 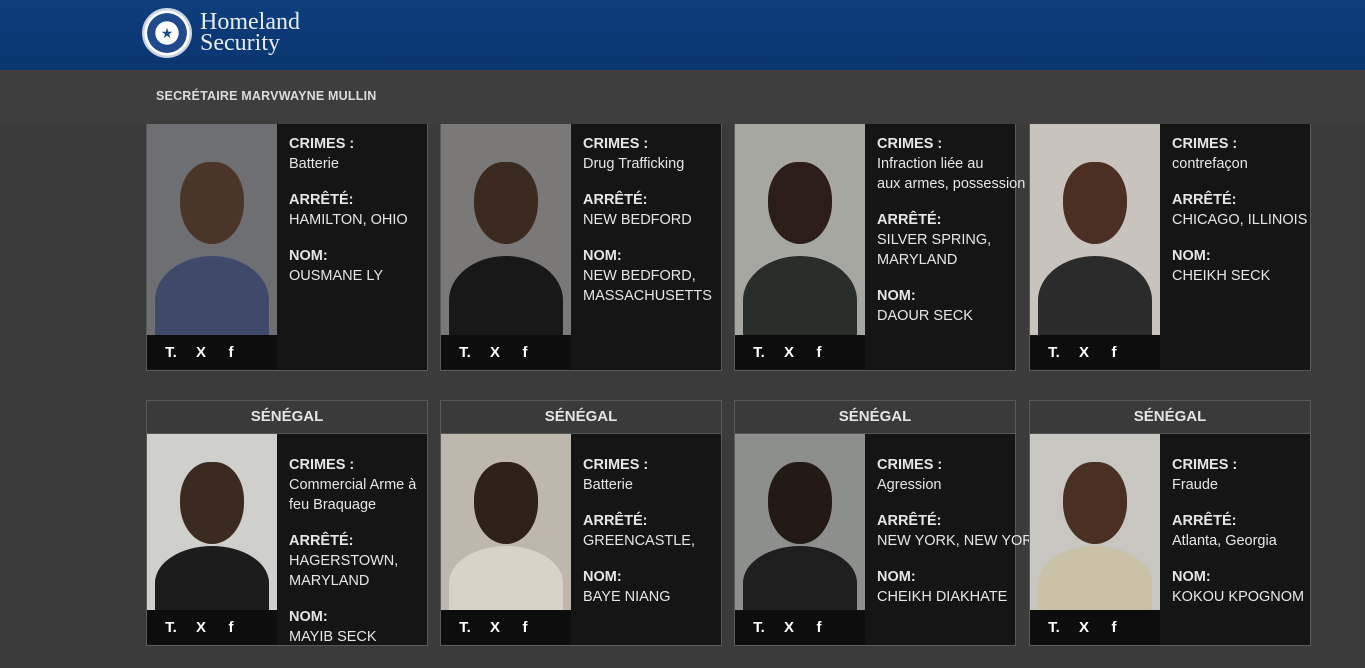 I want to click on crimes-value-line: feu Braquage, so click(x=333, y=505).